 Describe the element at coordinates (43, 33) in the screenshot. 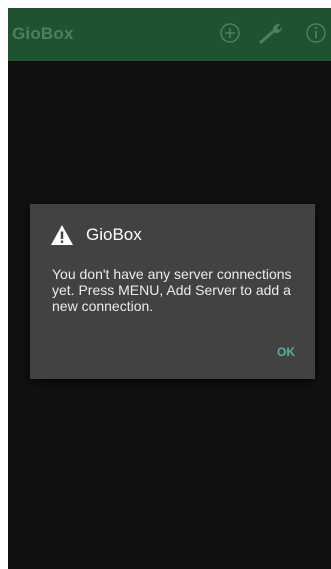

I see `app-title: GioBox` at that location.